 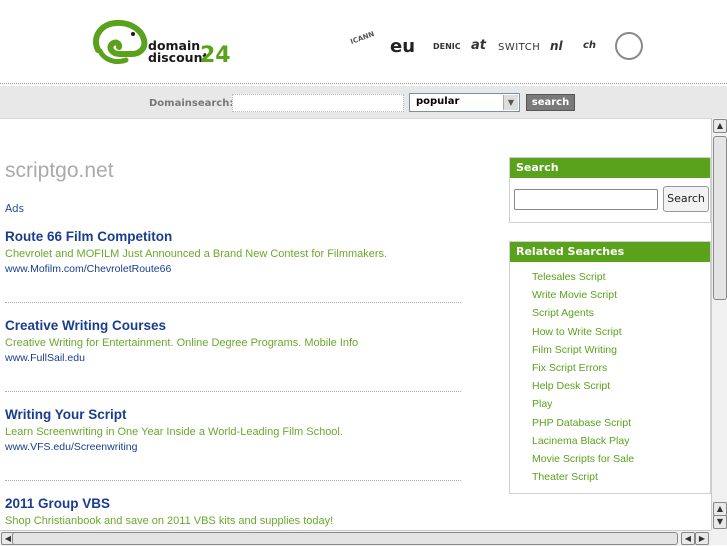 I want to click on domainsearch-button: search, so click(x=550, y=102).